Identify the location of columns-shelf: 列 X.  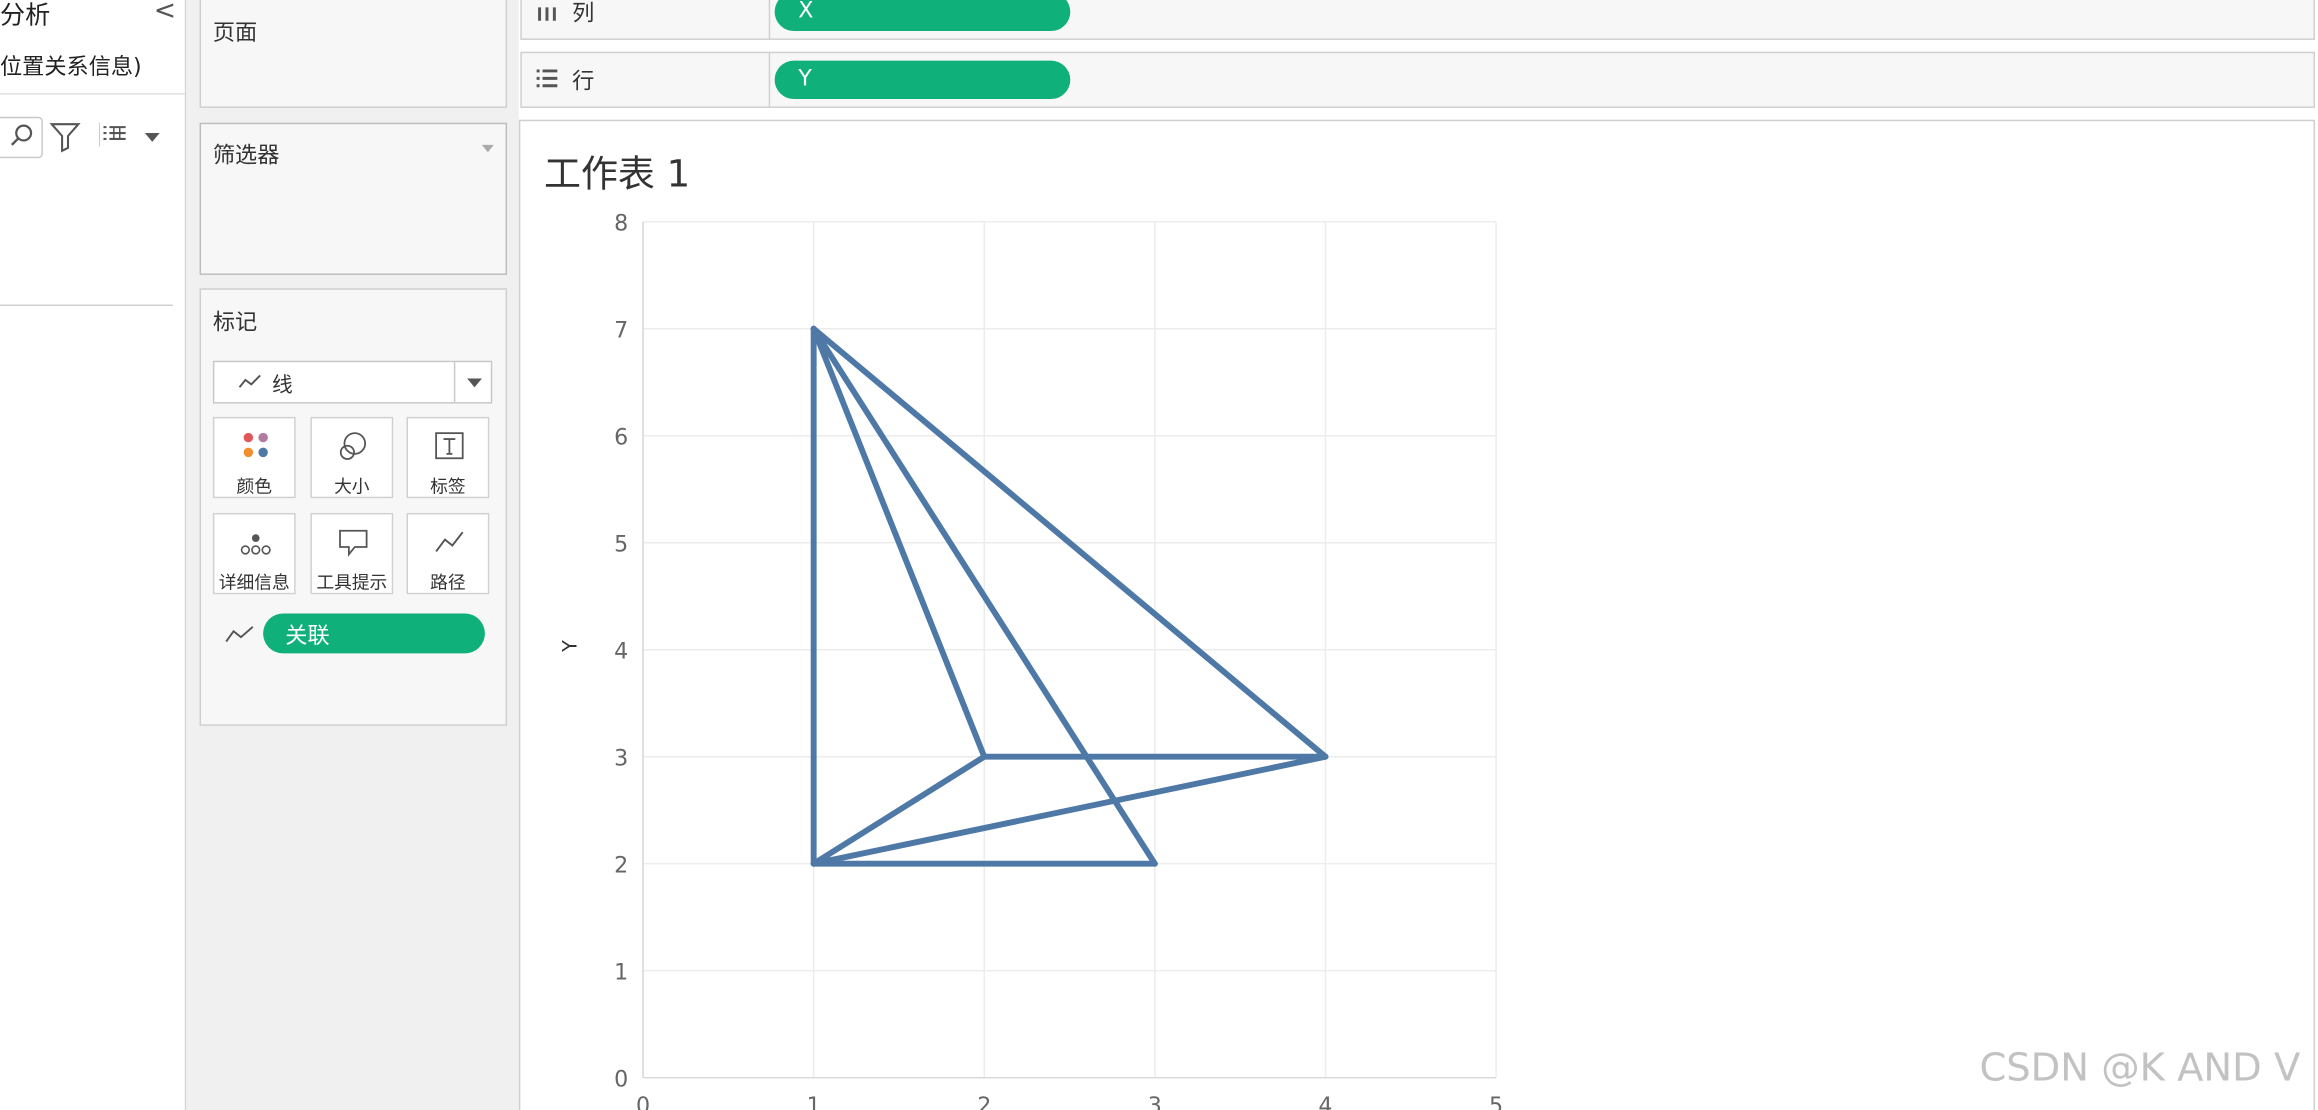
(1418, 20).